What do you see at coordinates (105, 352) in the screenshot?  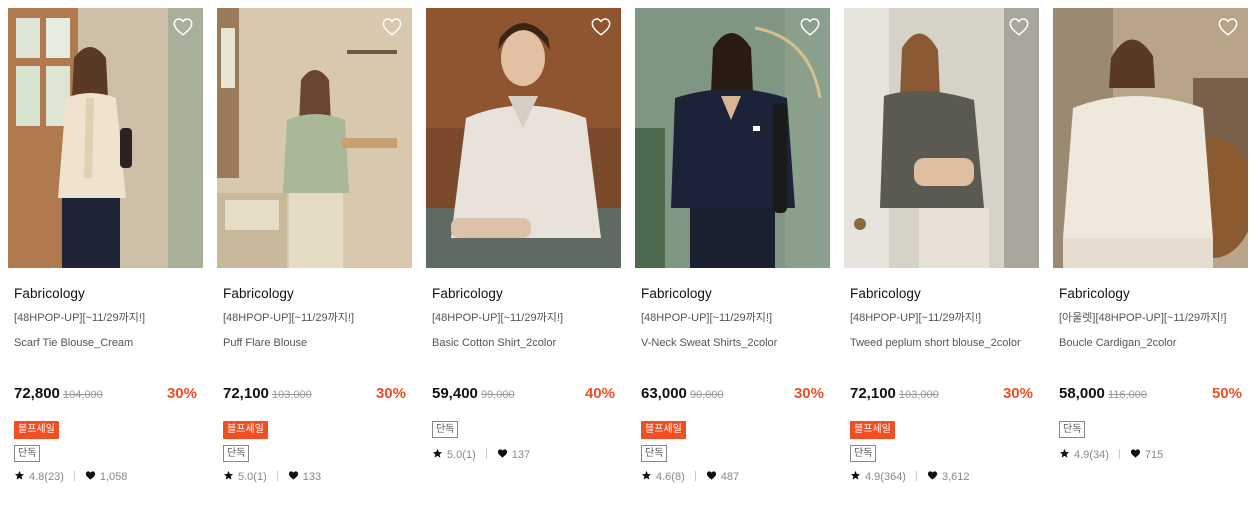 I see `product-name: Scarf Tie Blouse_Cream` at bounding box center [105, 352].